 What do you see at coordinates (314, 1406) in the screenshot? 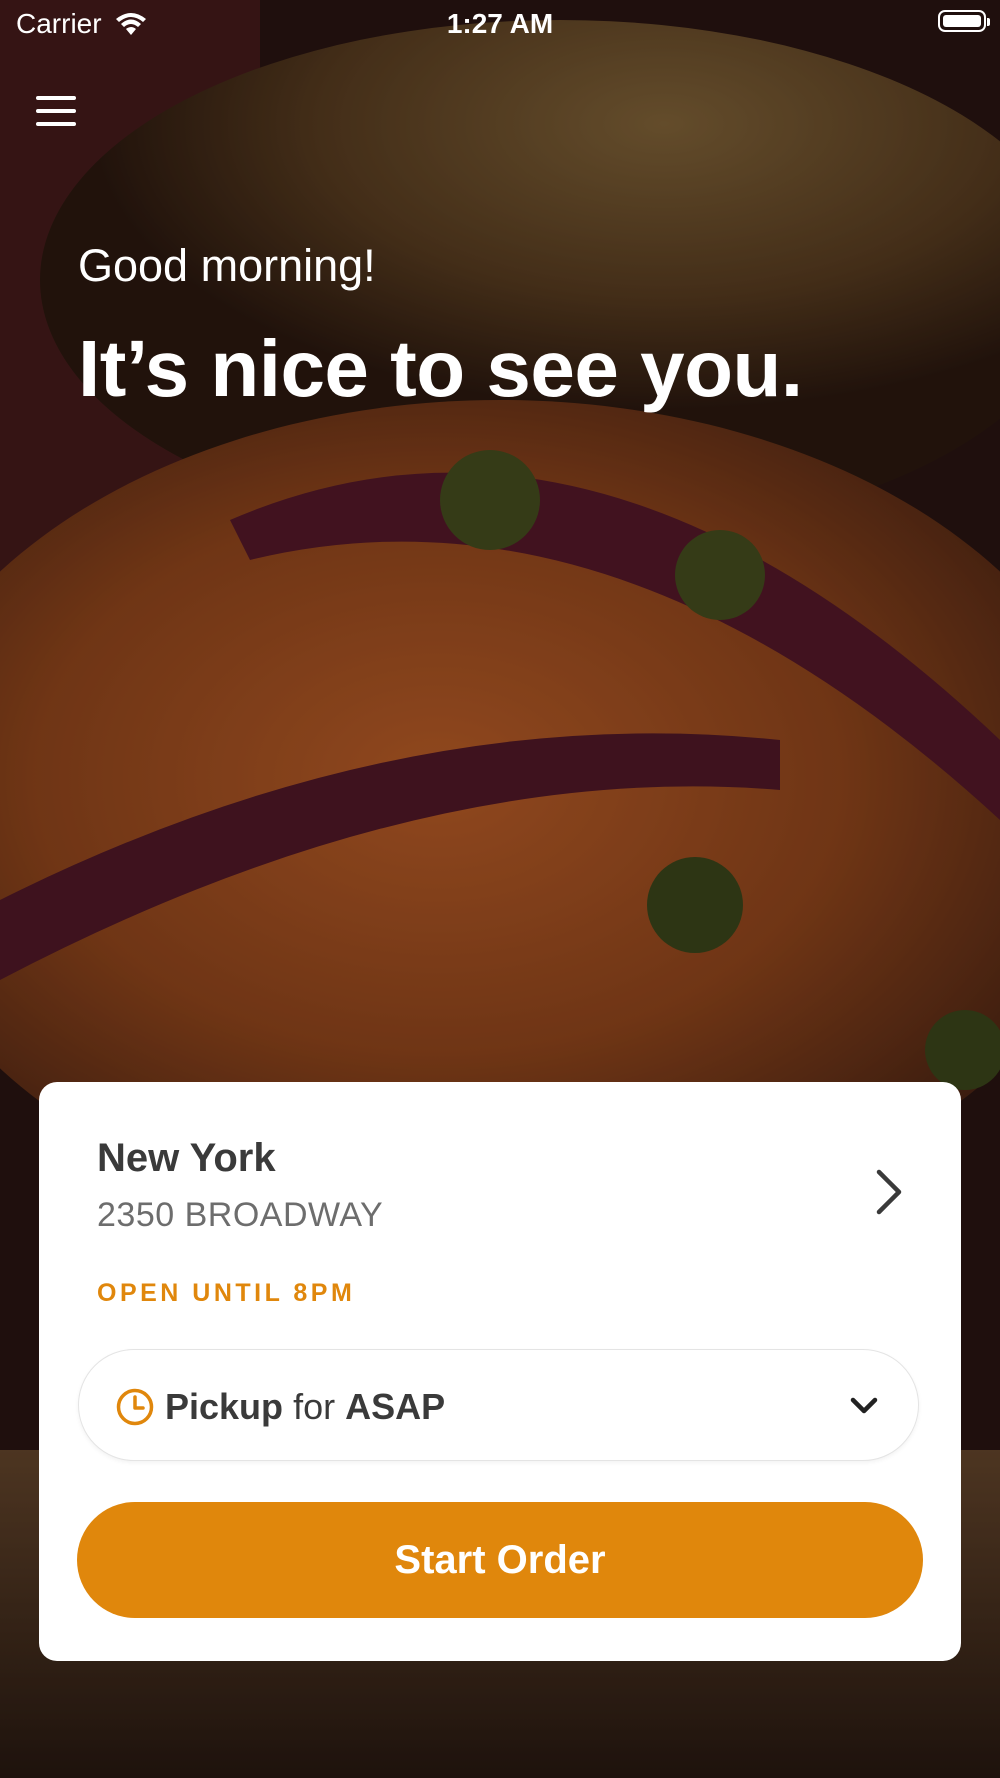
I see `order-mode-connector: for` at bounding box center [314, 1406].